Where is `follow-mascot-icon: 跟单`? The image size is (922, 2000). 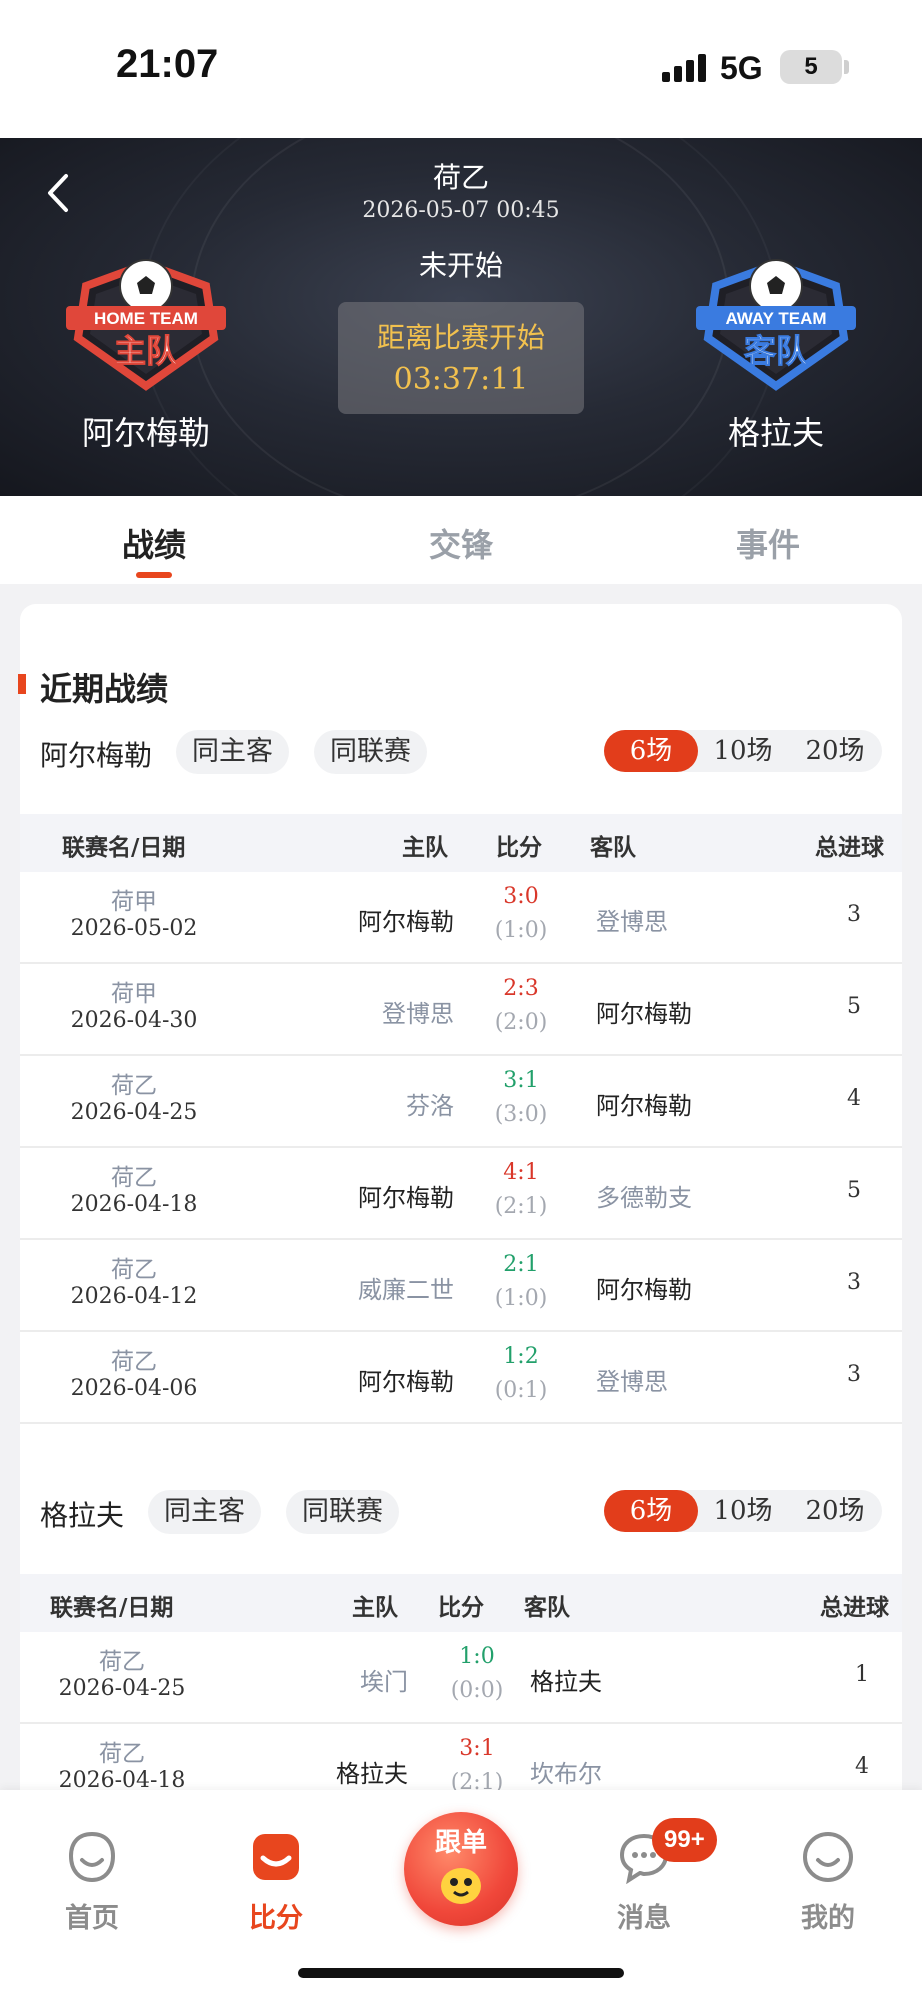 follow-mascot-icon: 跟单 is located at coordinates (461, 1869).